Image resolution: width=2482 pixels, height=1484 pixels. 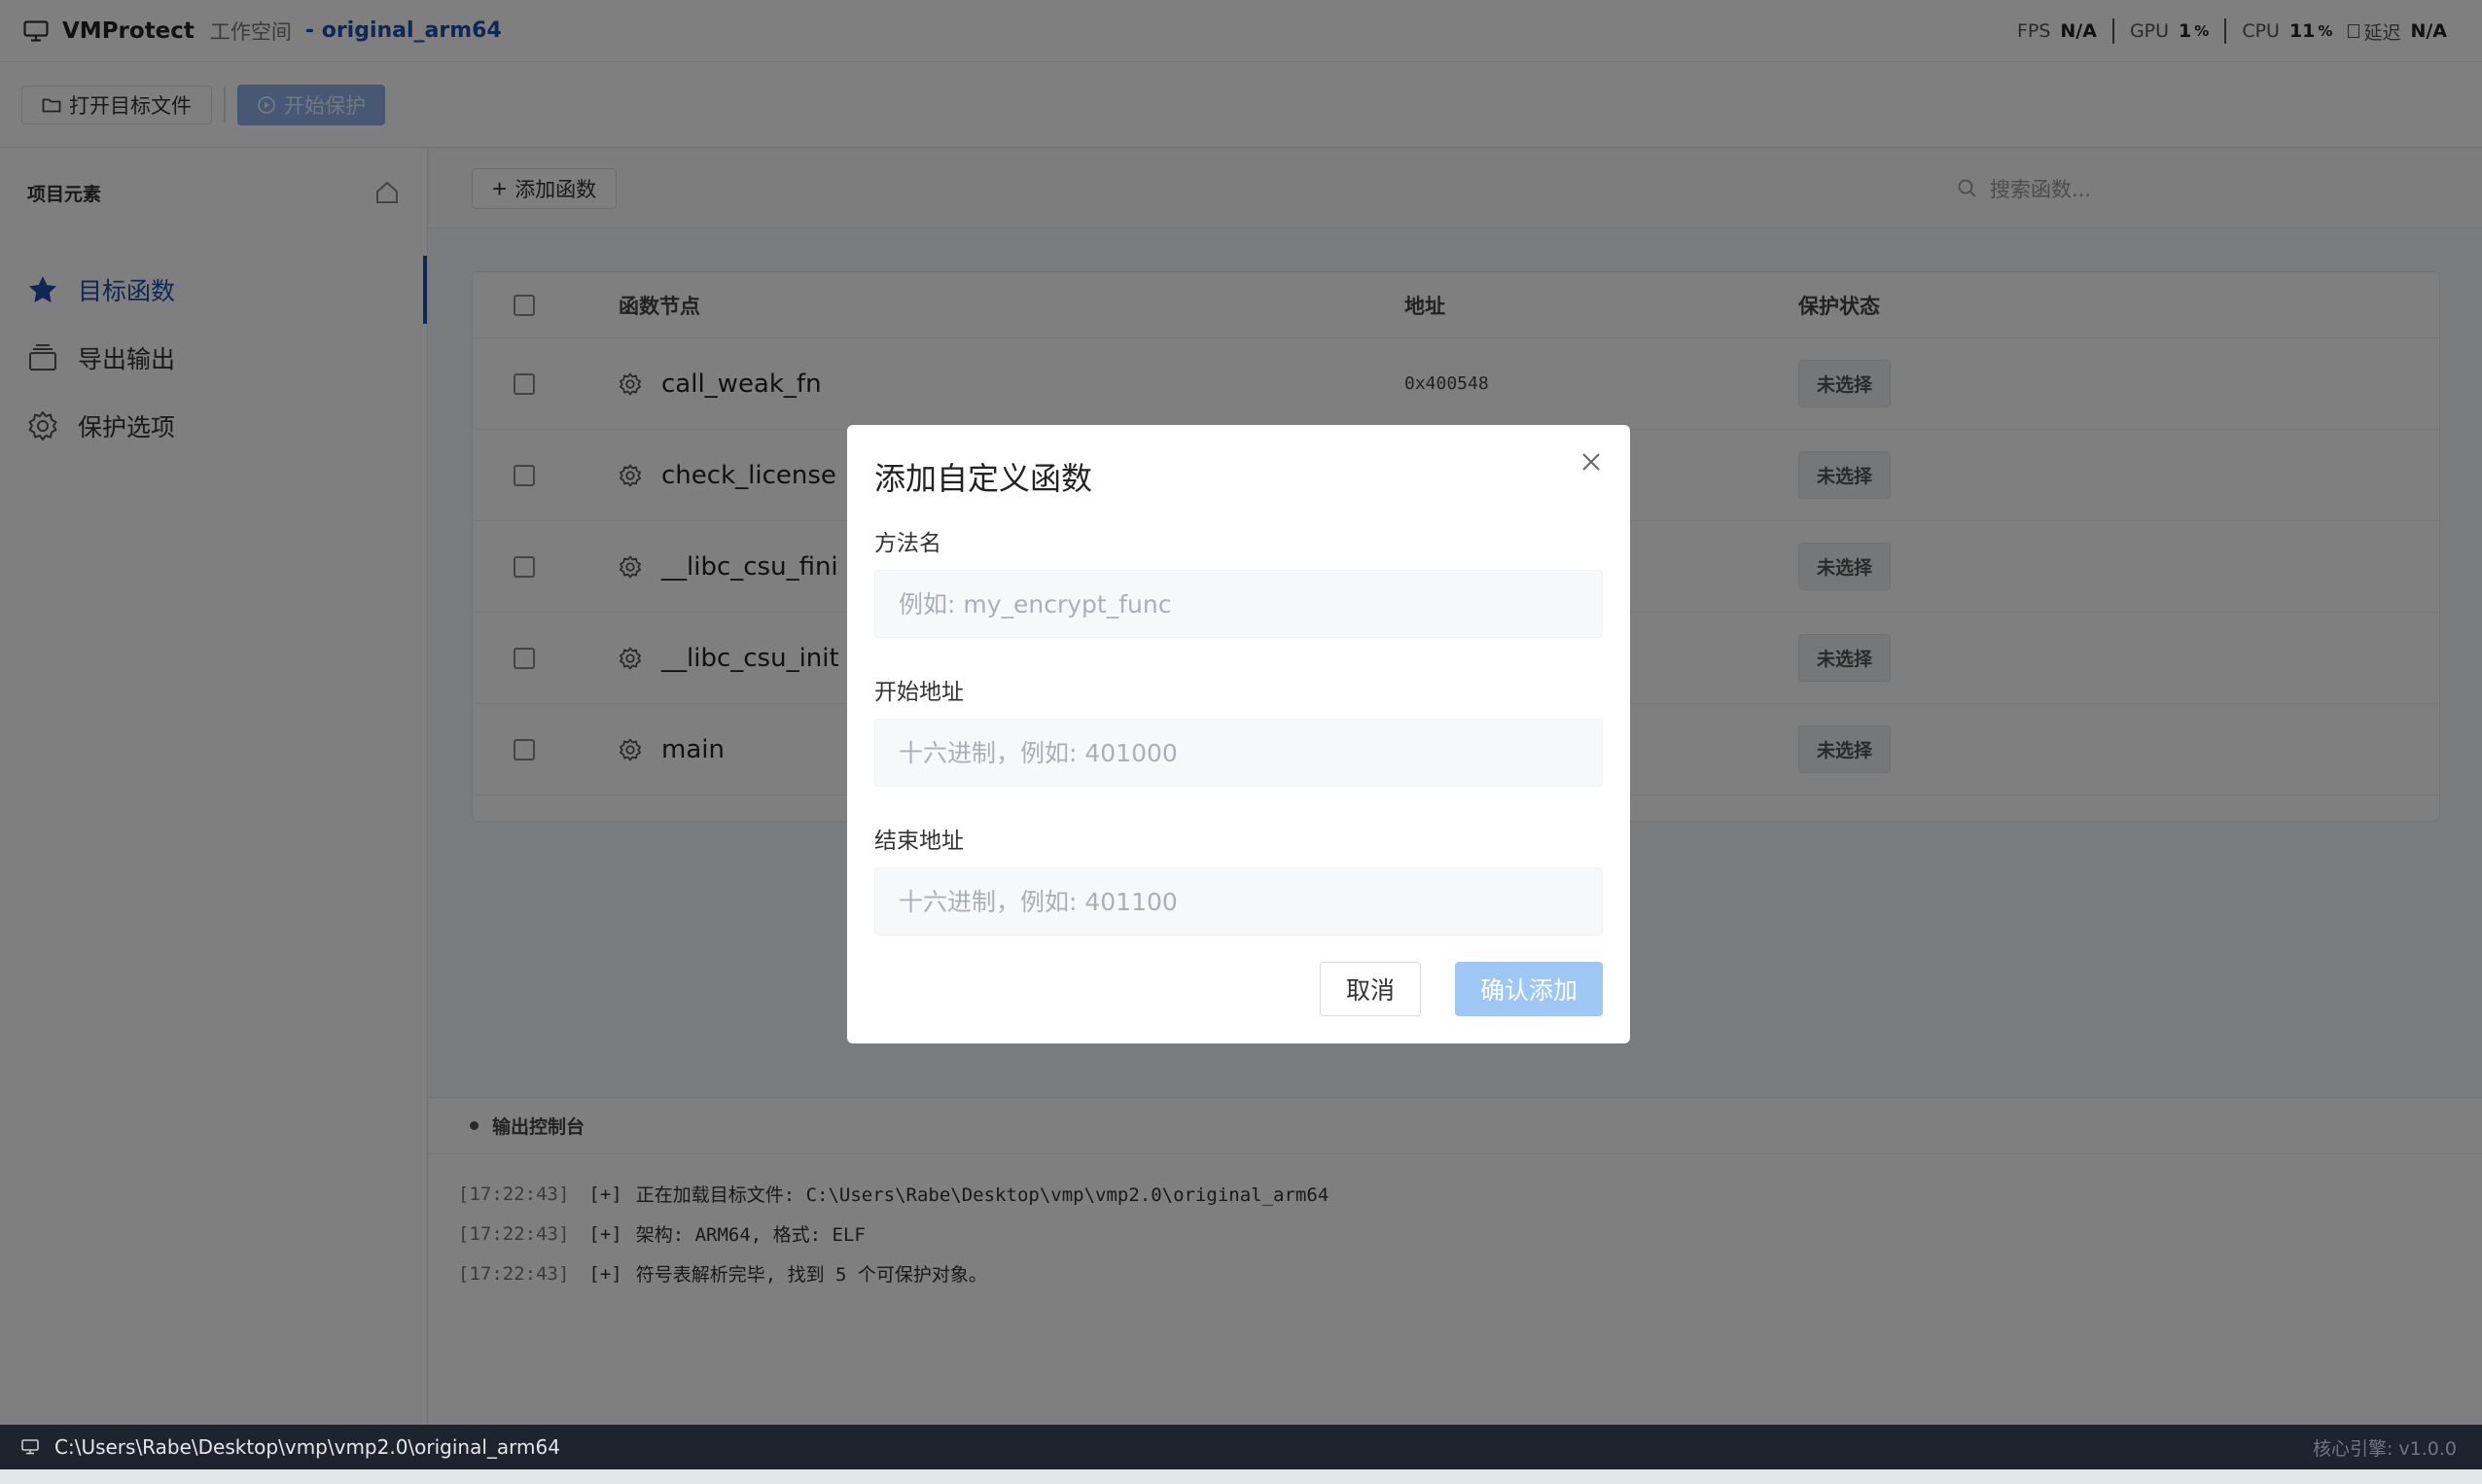 What do you see at coordinates (1241, 1477) in the screenshot?
I see `bottom-strip` at bounding box center [1241, 1477].